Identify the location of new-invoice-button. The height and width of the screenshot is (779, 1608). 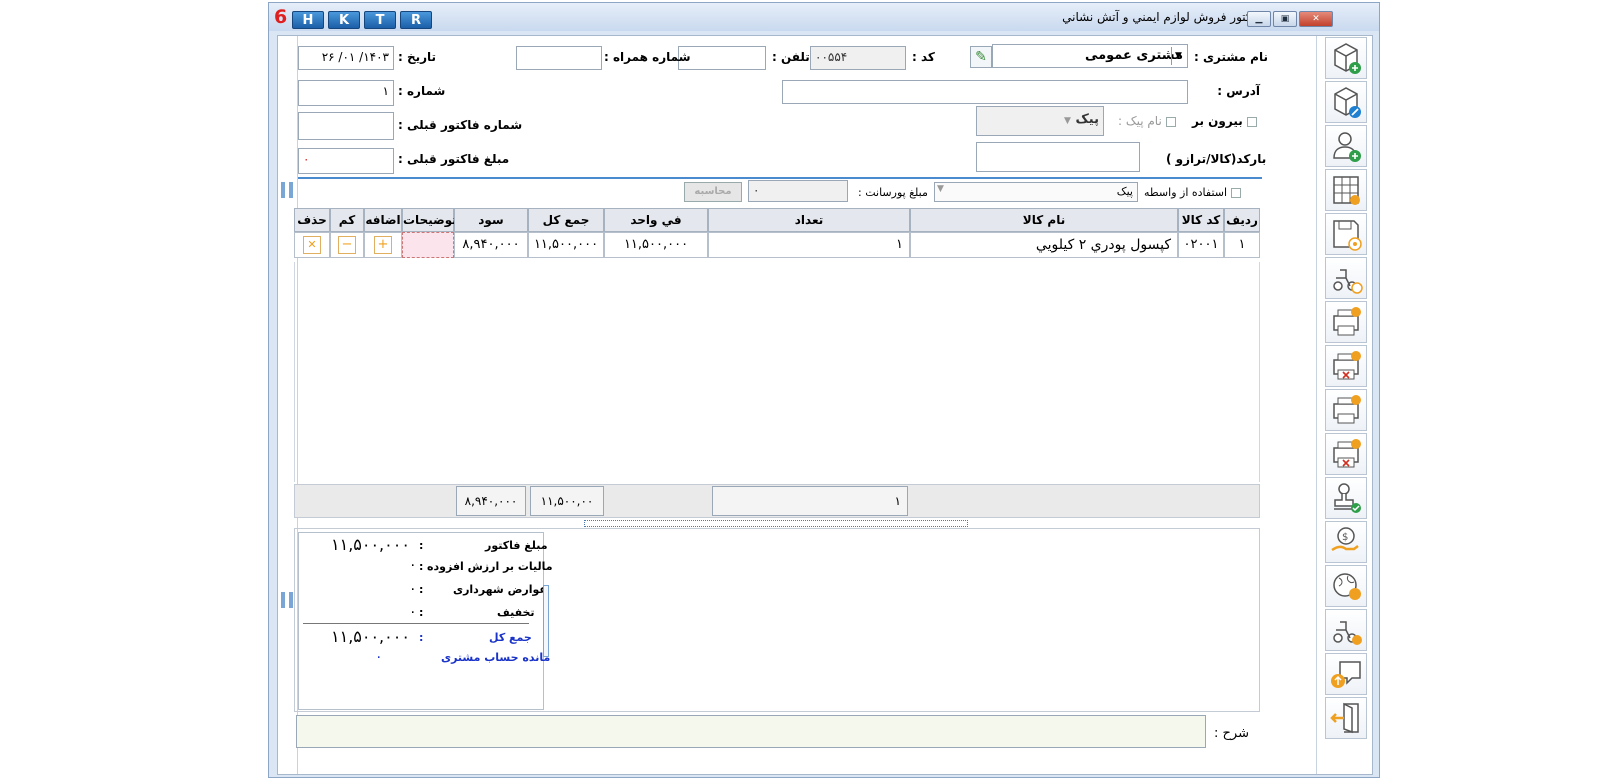
(1346, 58).